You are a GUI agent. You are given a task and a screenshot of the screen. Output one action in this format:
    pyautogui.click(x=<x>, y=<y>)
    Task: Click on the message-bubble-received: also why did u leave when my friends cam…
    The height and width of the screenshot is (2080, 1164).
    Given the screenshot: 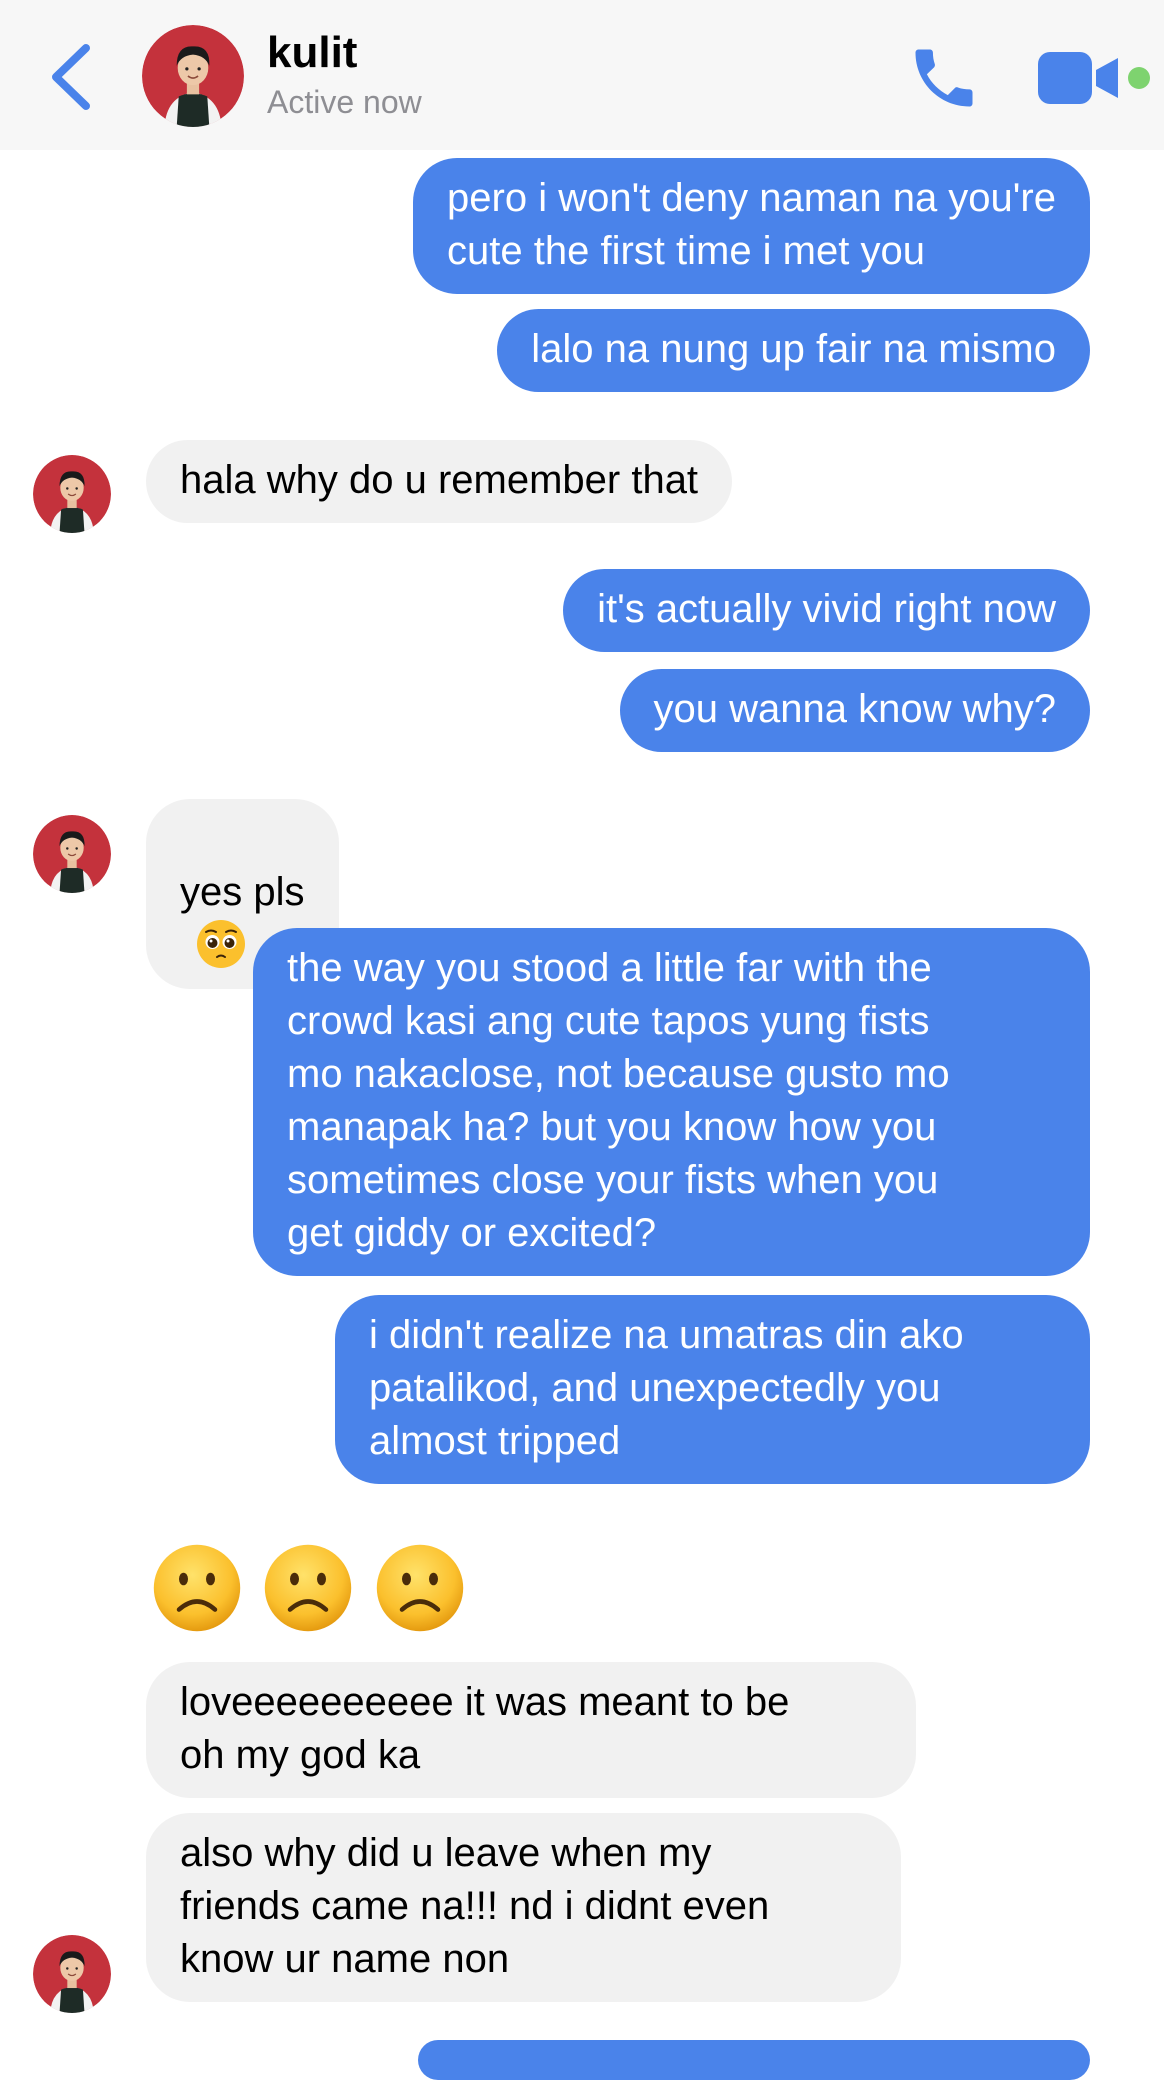 What is the action you would take?
    pyautogui.click(x=523, y=1907)
    